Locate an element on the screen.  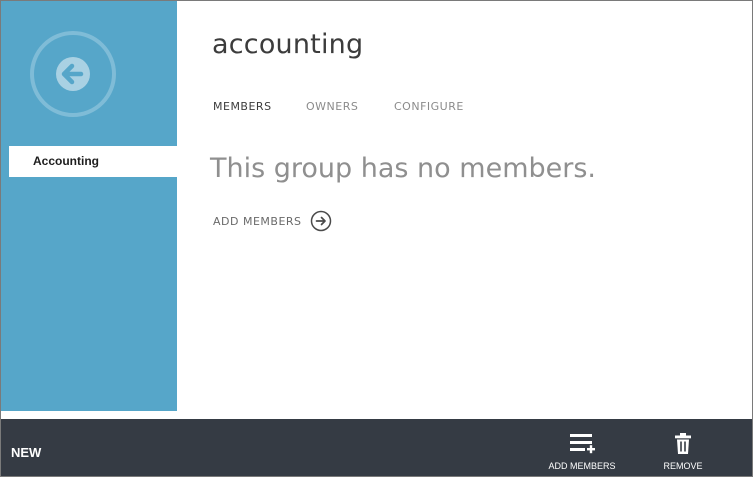
trash-icon is located at coordinates (683, 443).